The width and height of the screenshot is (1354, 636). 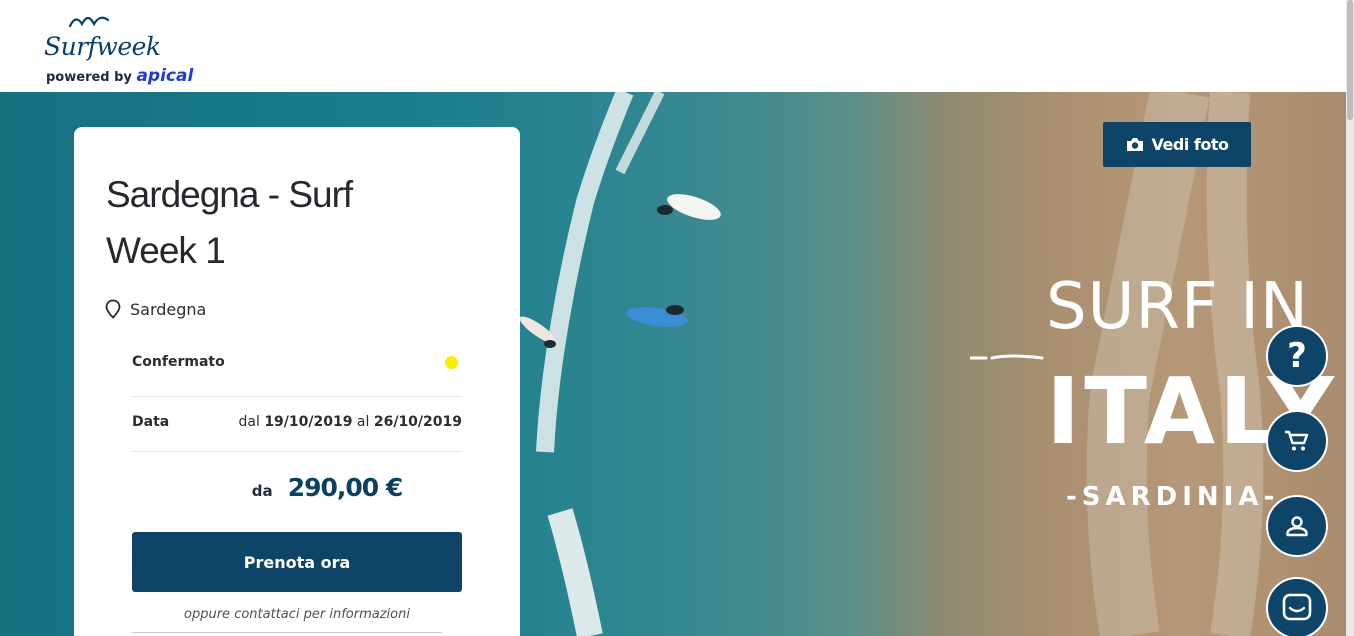 What do you see at coordinates (229, 222) in the screenshot?
I see `trip-title: Sardegna - Surf Week 1` at bounding box center [229, 222].